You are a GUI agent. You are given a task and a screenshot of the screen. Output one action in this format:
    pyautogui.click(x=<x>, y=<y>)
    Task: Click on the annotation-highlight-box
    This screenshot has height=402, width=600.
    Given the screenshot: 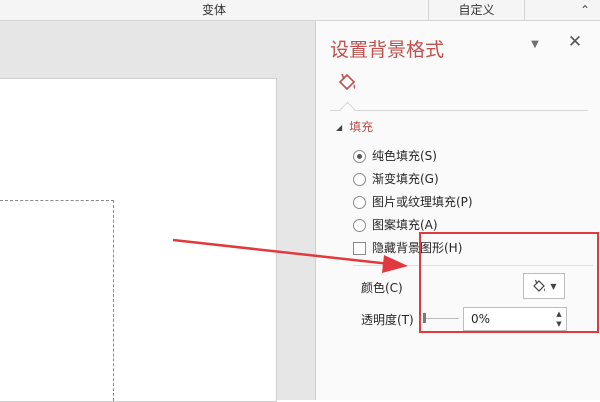 What is the action you would take?
    pyautogui.click(x=509, y=282)
    